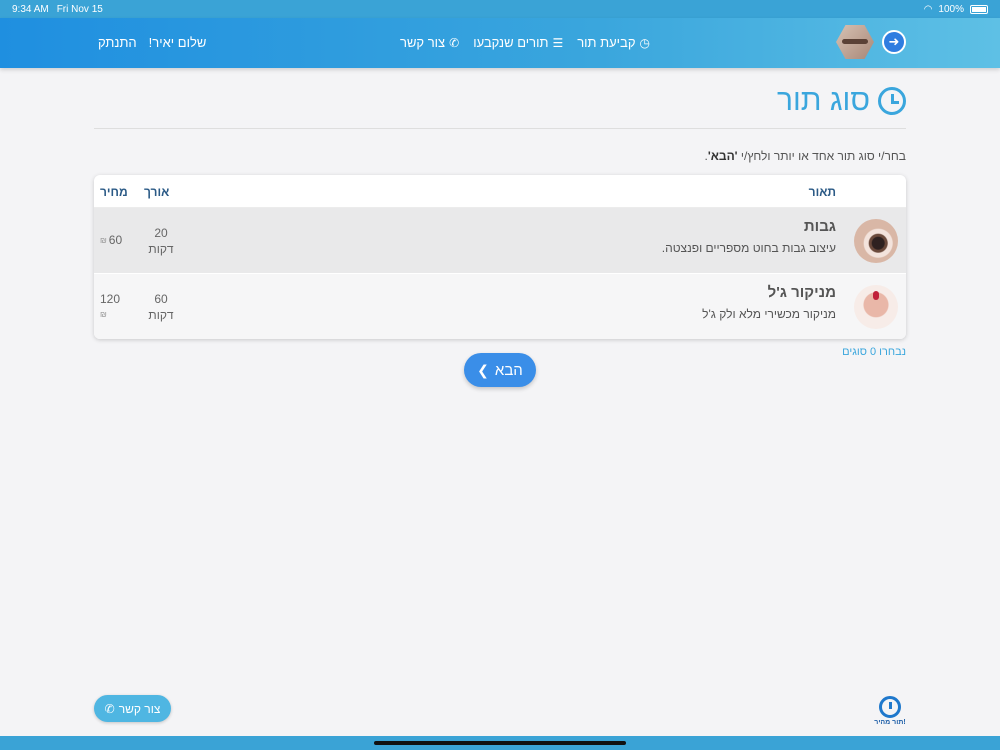 The image size is (1000, 750). I want to click on list-icon: ☰, so click(558, 42).